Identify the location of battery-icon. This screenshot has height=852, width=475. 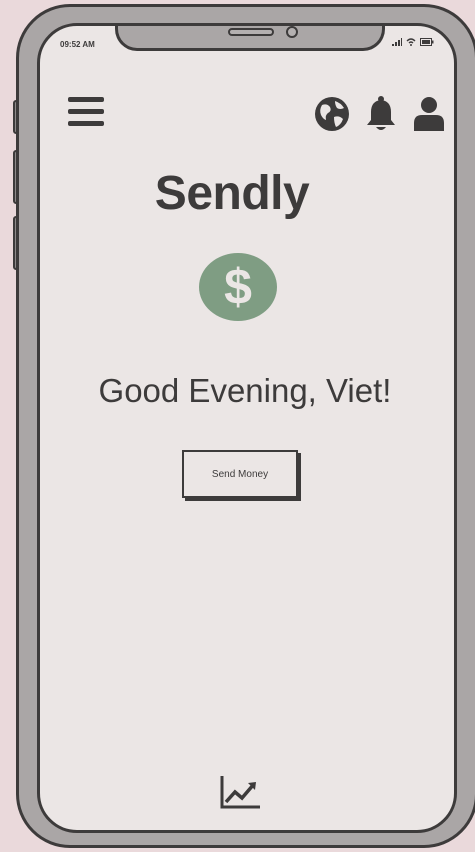
(427, 42).